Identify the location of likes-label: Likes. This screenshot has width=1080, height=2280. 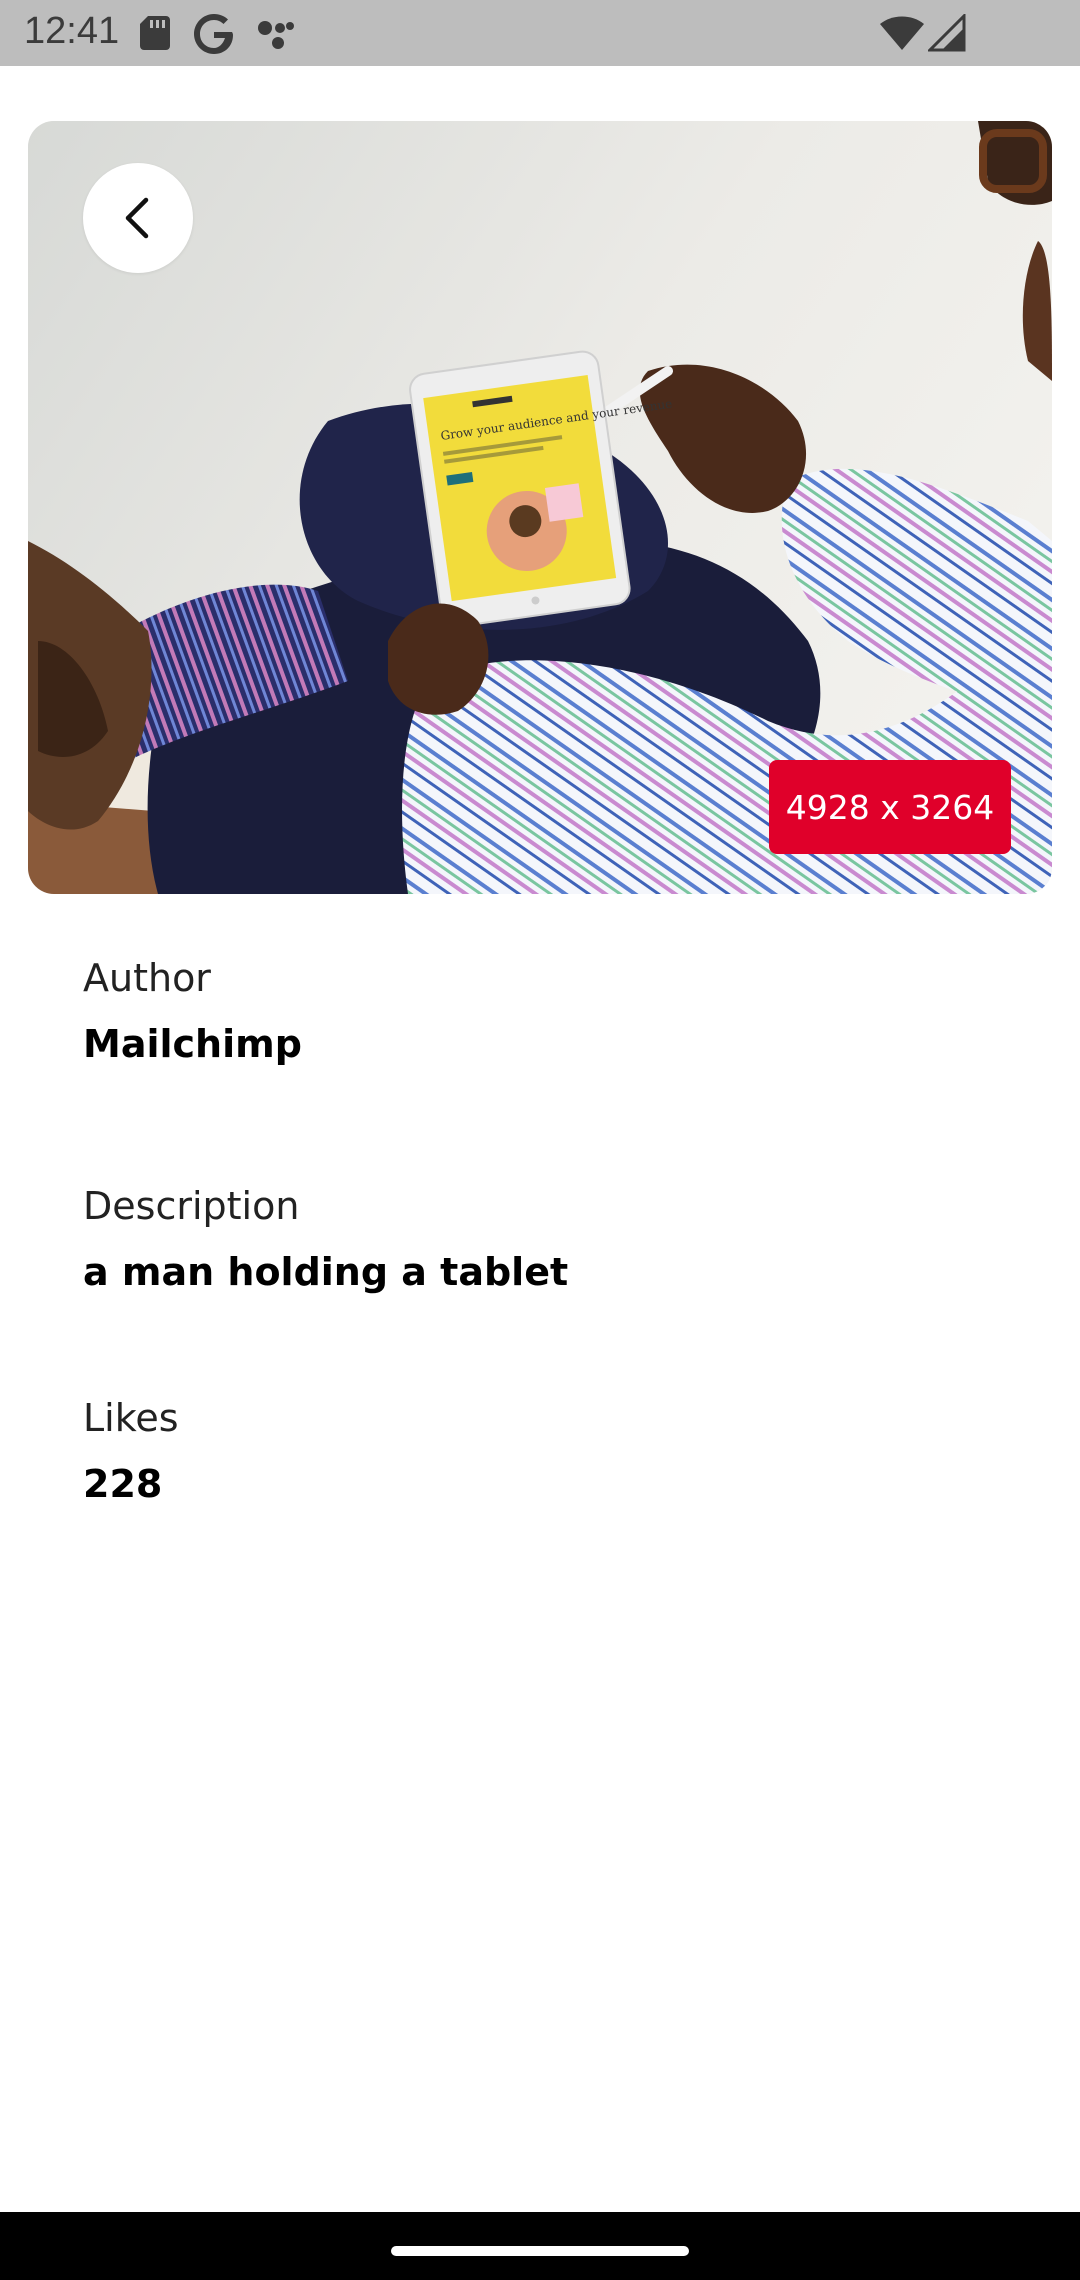
(131, 1418).